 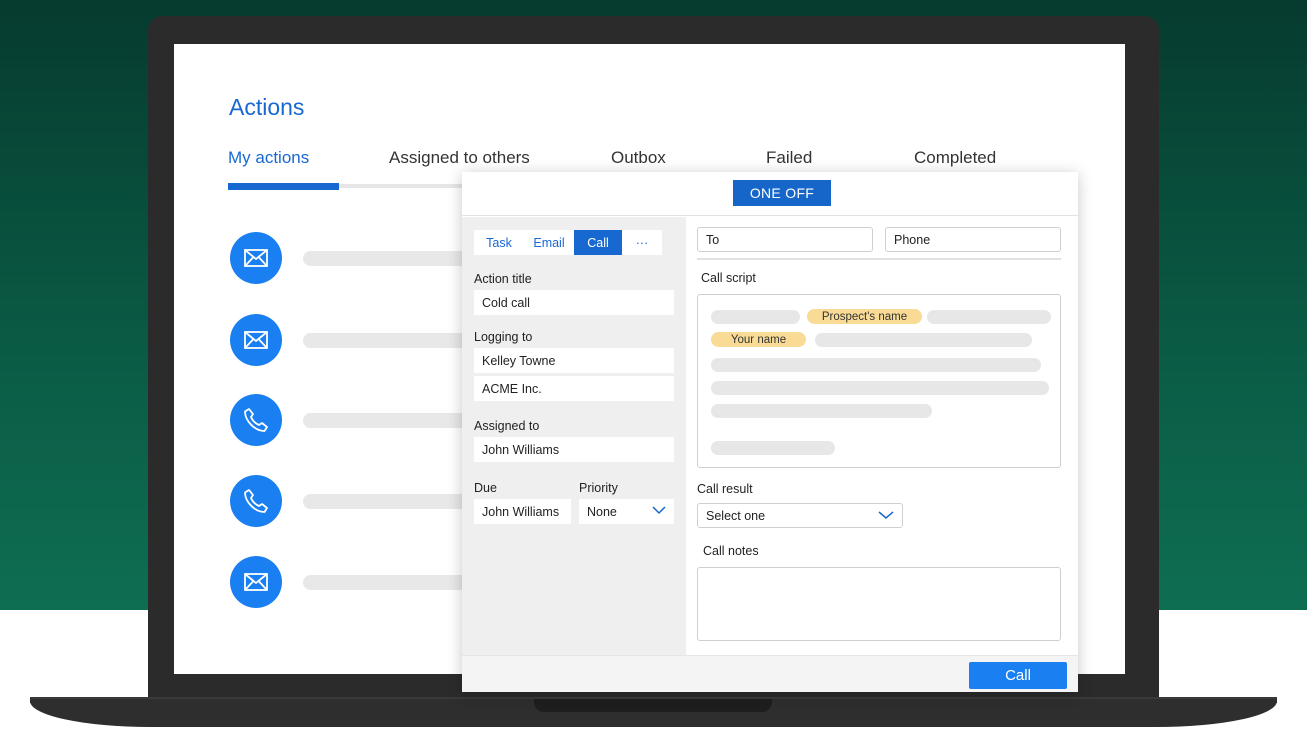 I want to click on tab-call: Call, so click(x=598, y=242).